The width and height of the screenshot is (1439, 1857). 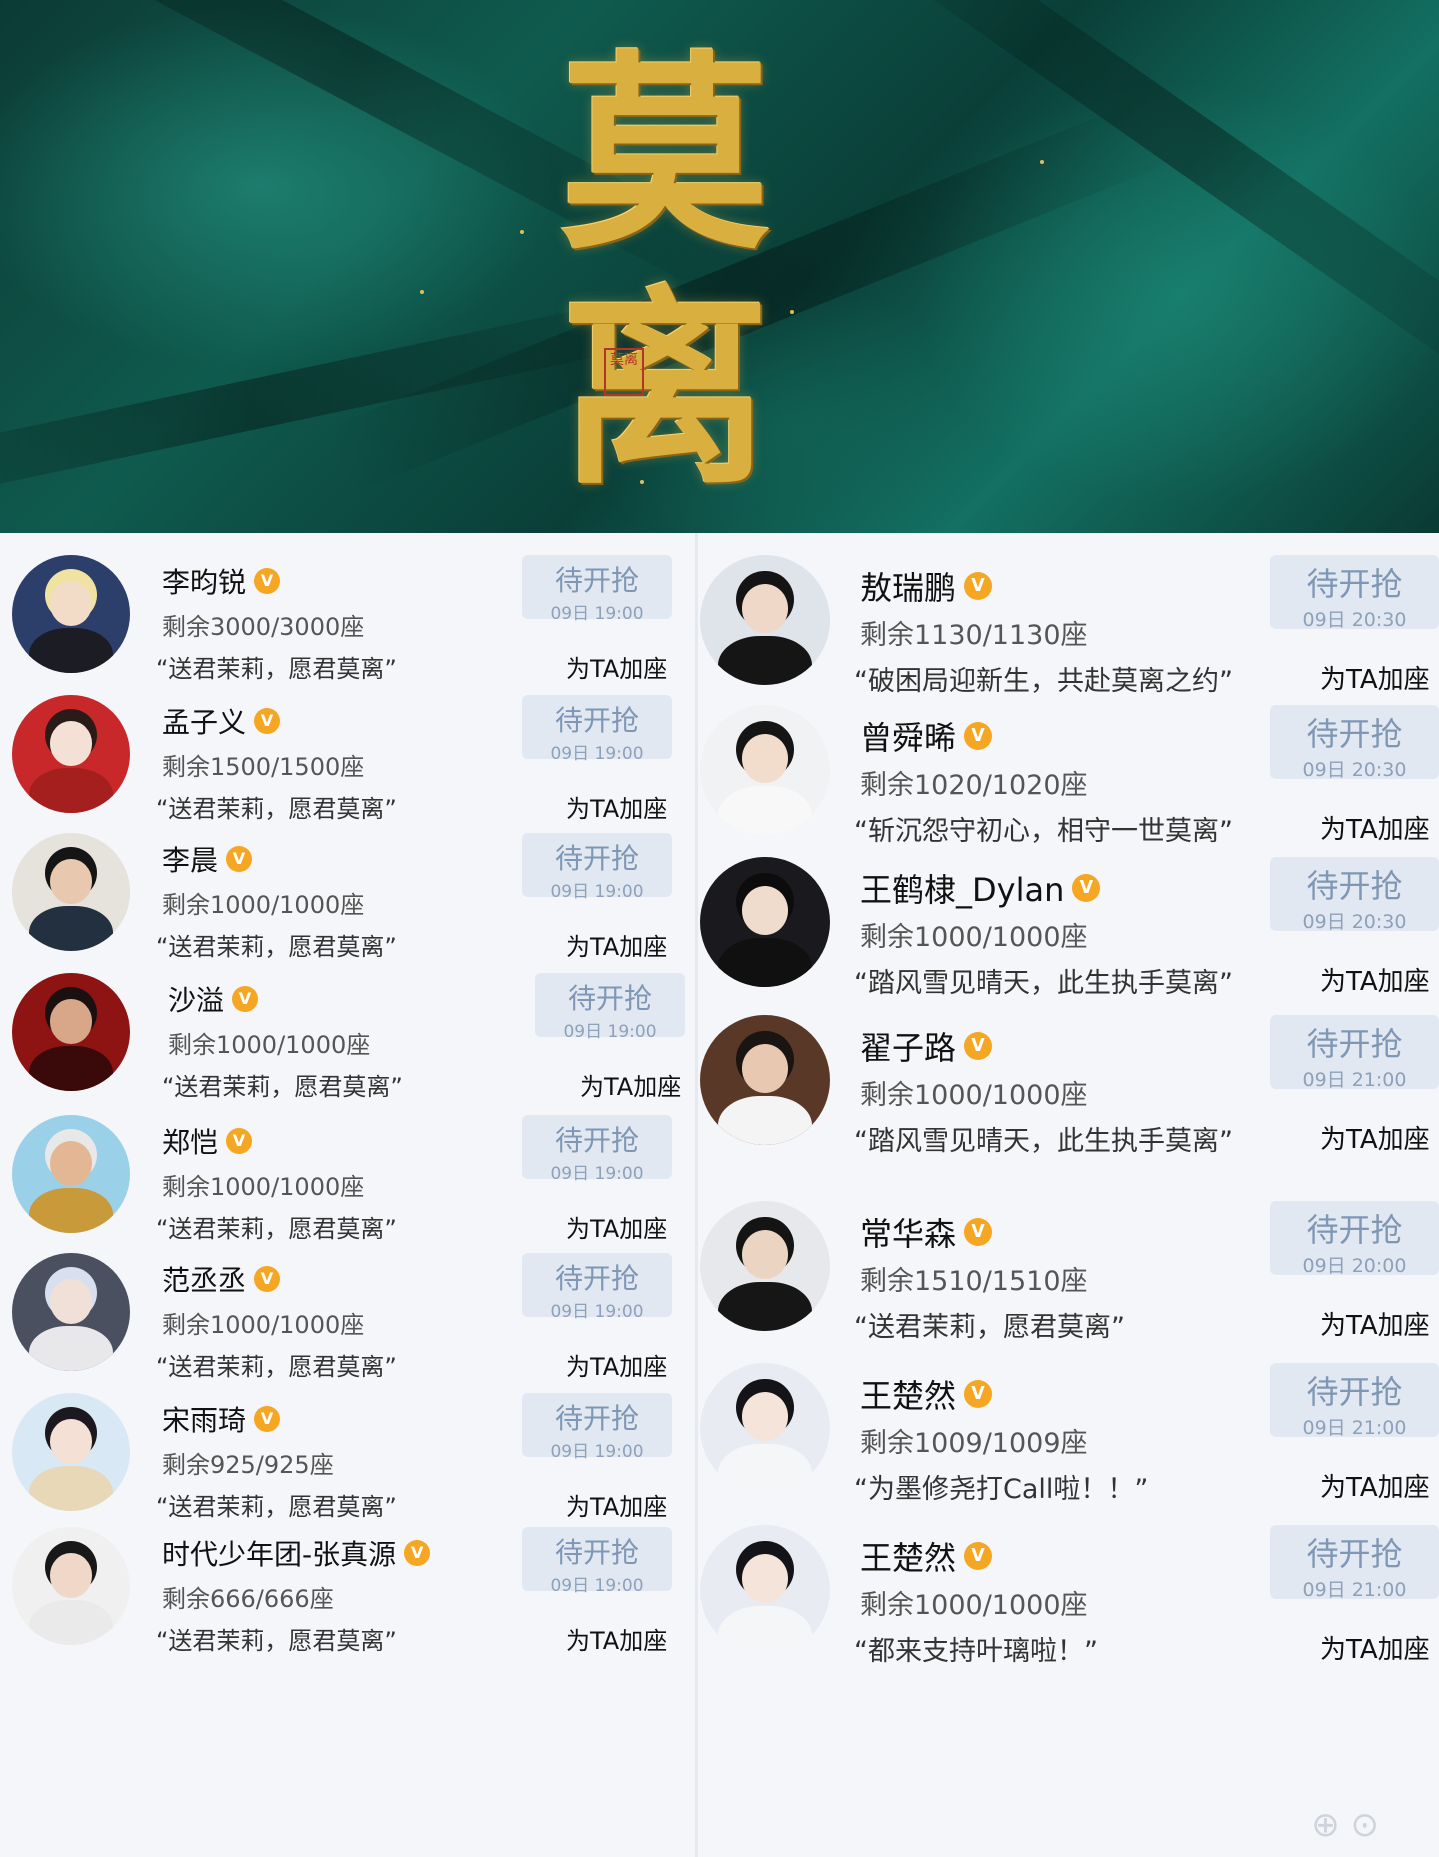 What do you see at coordinates (204, 1419) in the screenshot?
I see `user-name: 宋雨琦` at bounding box center [204, 1419].